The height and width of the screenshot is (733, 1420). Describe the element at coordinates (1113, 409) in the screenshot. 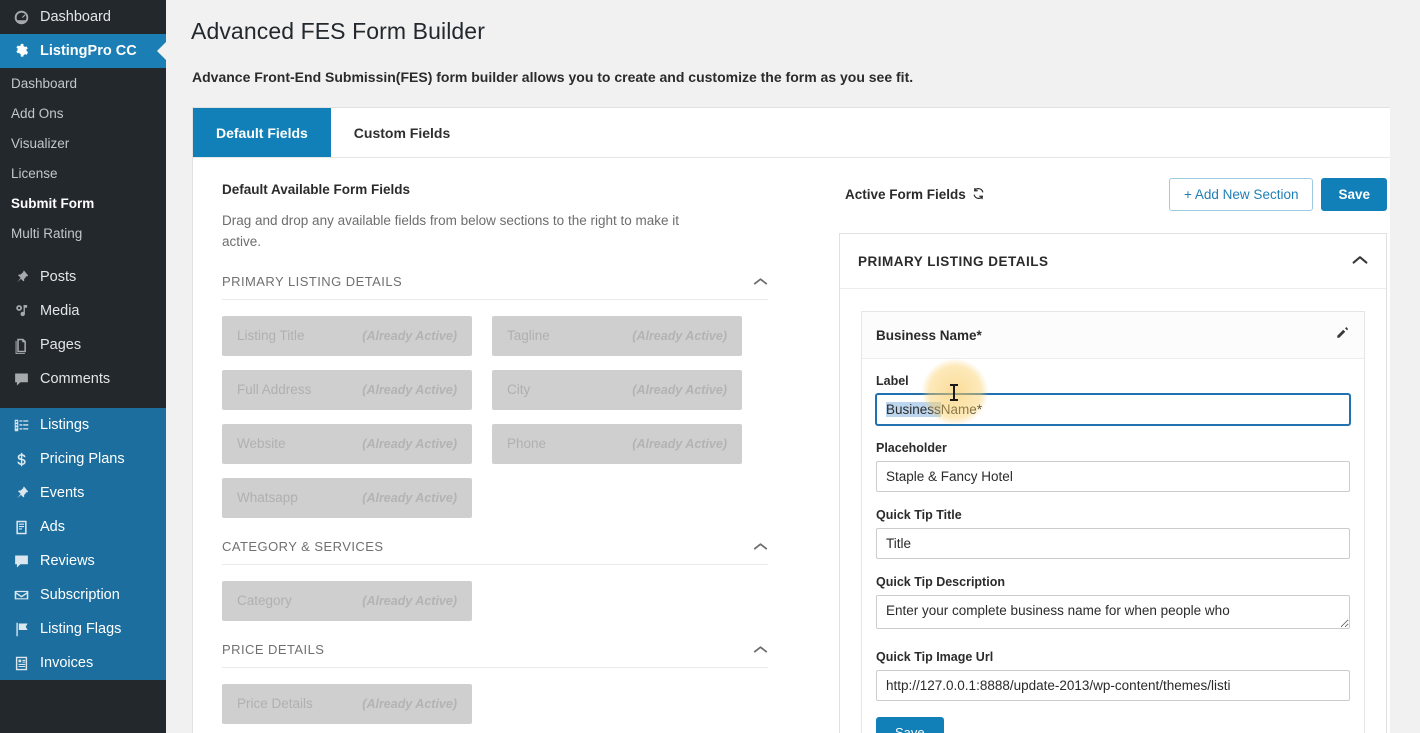

I see `label-input: Business Name*` at that location.